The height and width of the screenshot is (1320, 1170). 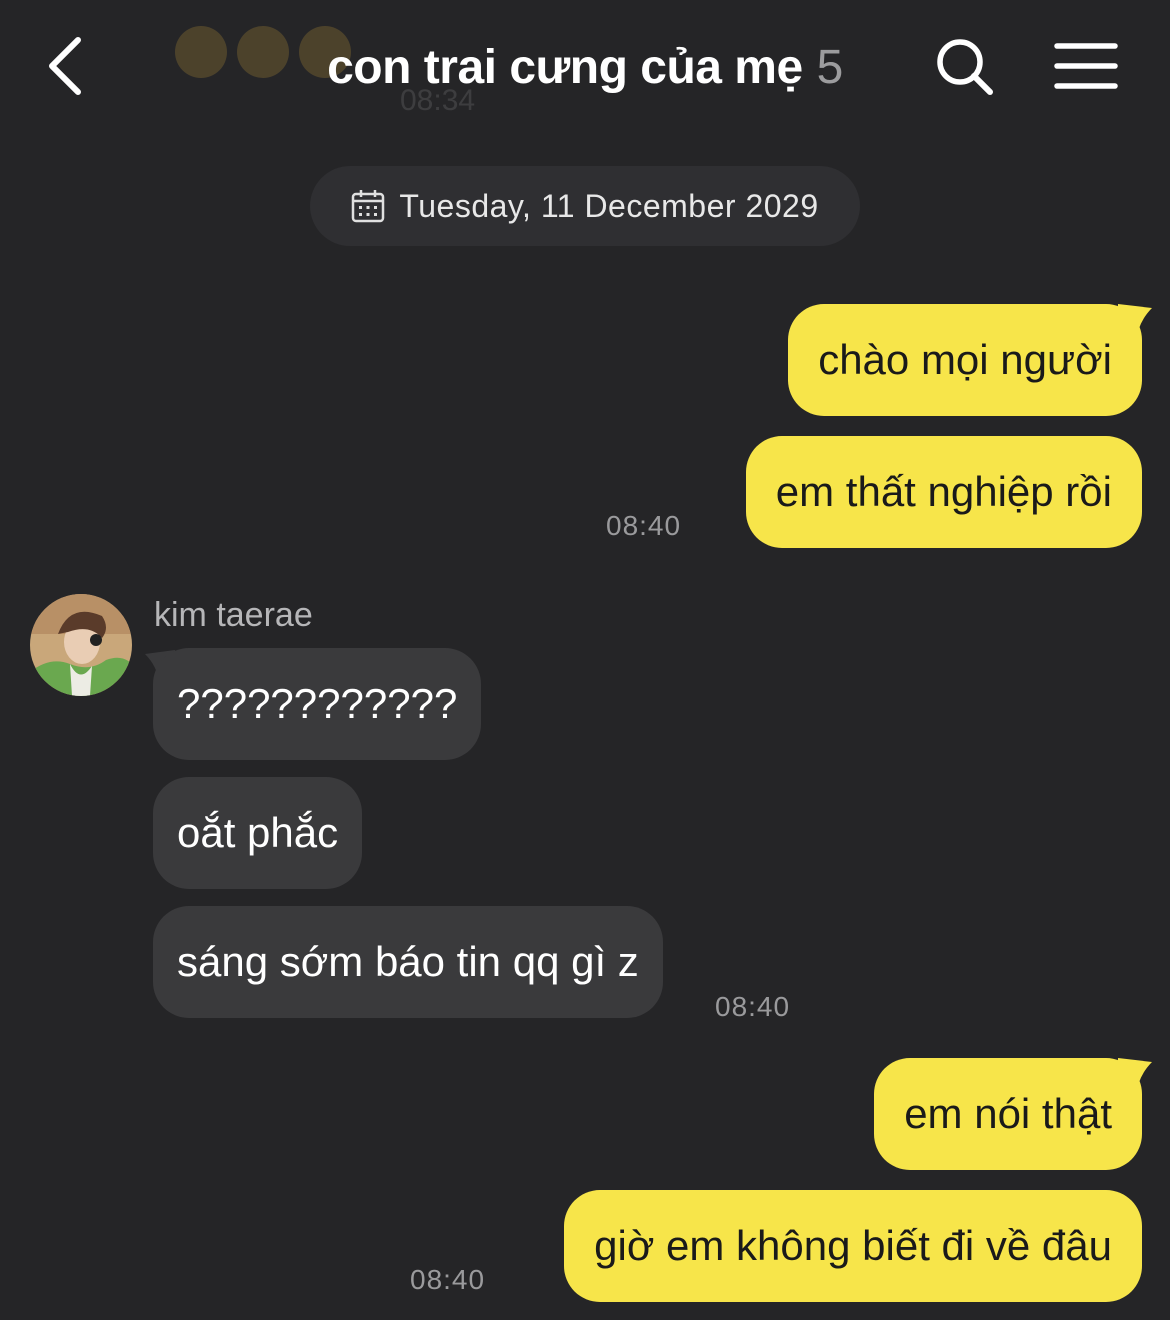 What do you see at coordinates (943, 492) in the screenshot?
I see `message-bubble-outgoing: em thất nghiệp rồi` at bounding box center [943, 492].